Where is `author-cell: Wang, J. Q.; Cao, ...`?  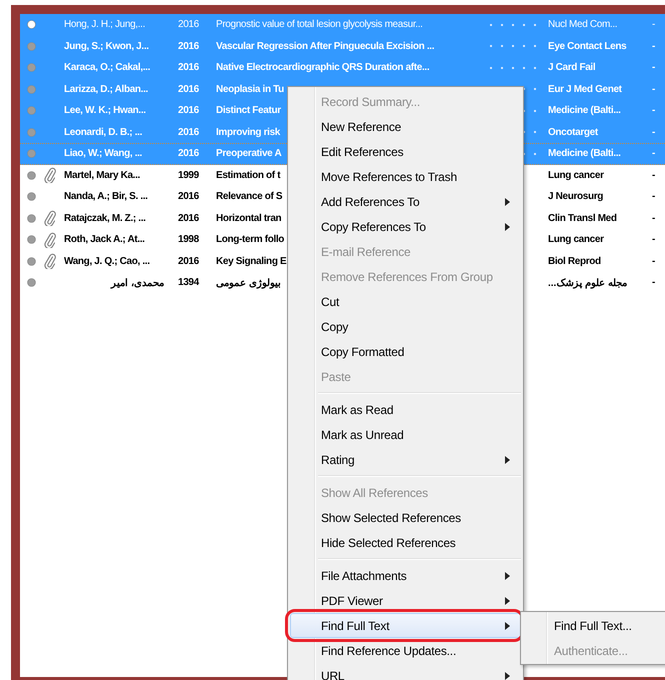 author-cell: Wang, J. Q.; Cao, ... is located at coordinates (107, 261).